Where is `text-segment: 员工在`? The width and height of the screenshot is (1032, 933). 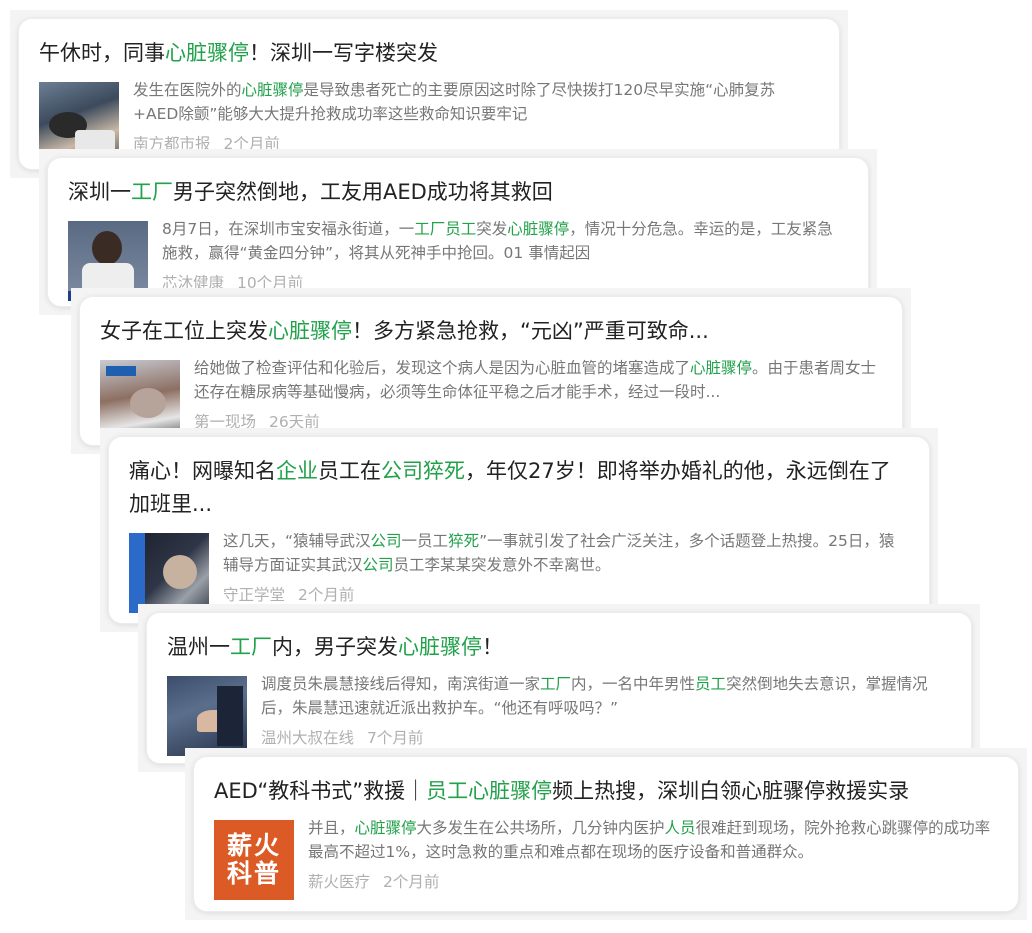 text-segment: 员工在 is located at coordinates (349, 471).